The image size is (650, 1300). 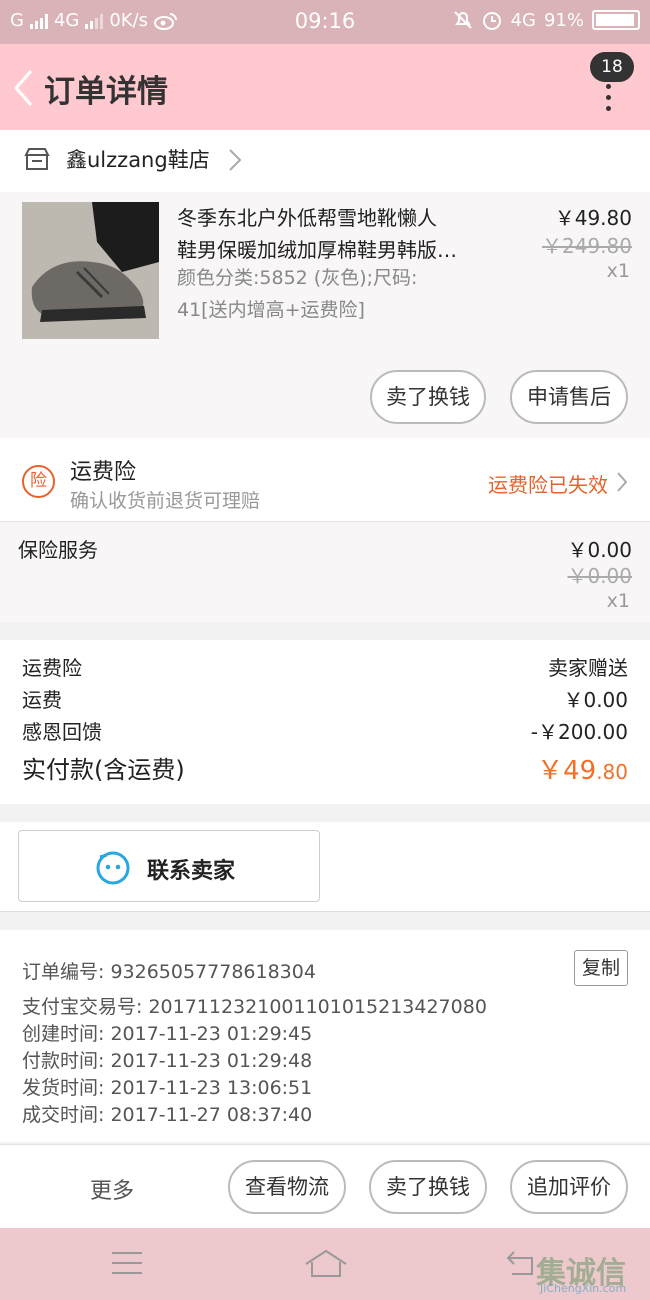 What do you see at coordinates (609, 100) in the screenshot?
I see `more-menu-icon` at bounding box center [609, 100].